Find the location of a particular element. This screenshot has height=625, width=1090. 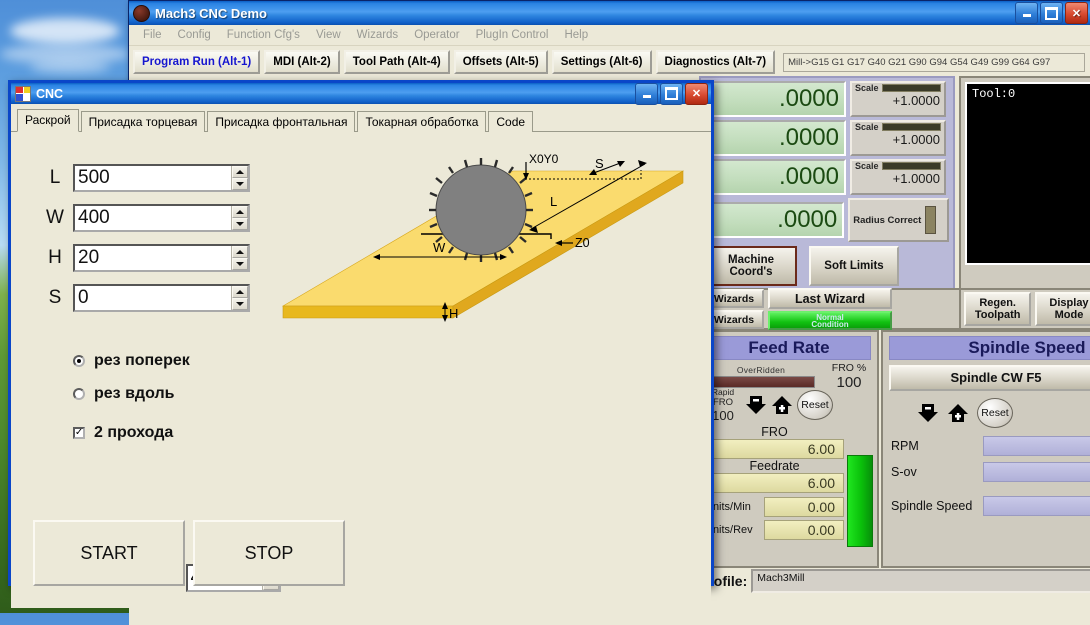

radio-rez-poperek: рез поперек is located at coordinates (131, 361).